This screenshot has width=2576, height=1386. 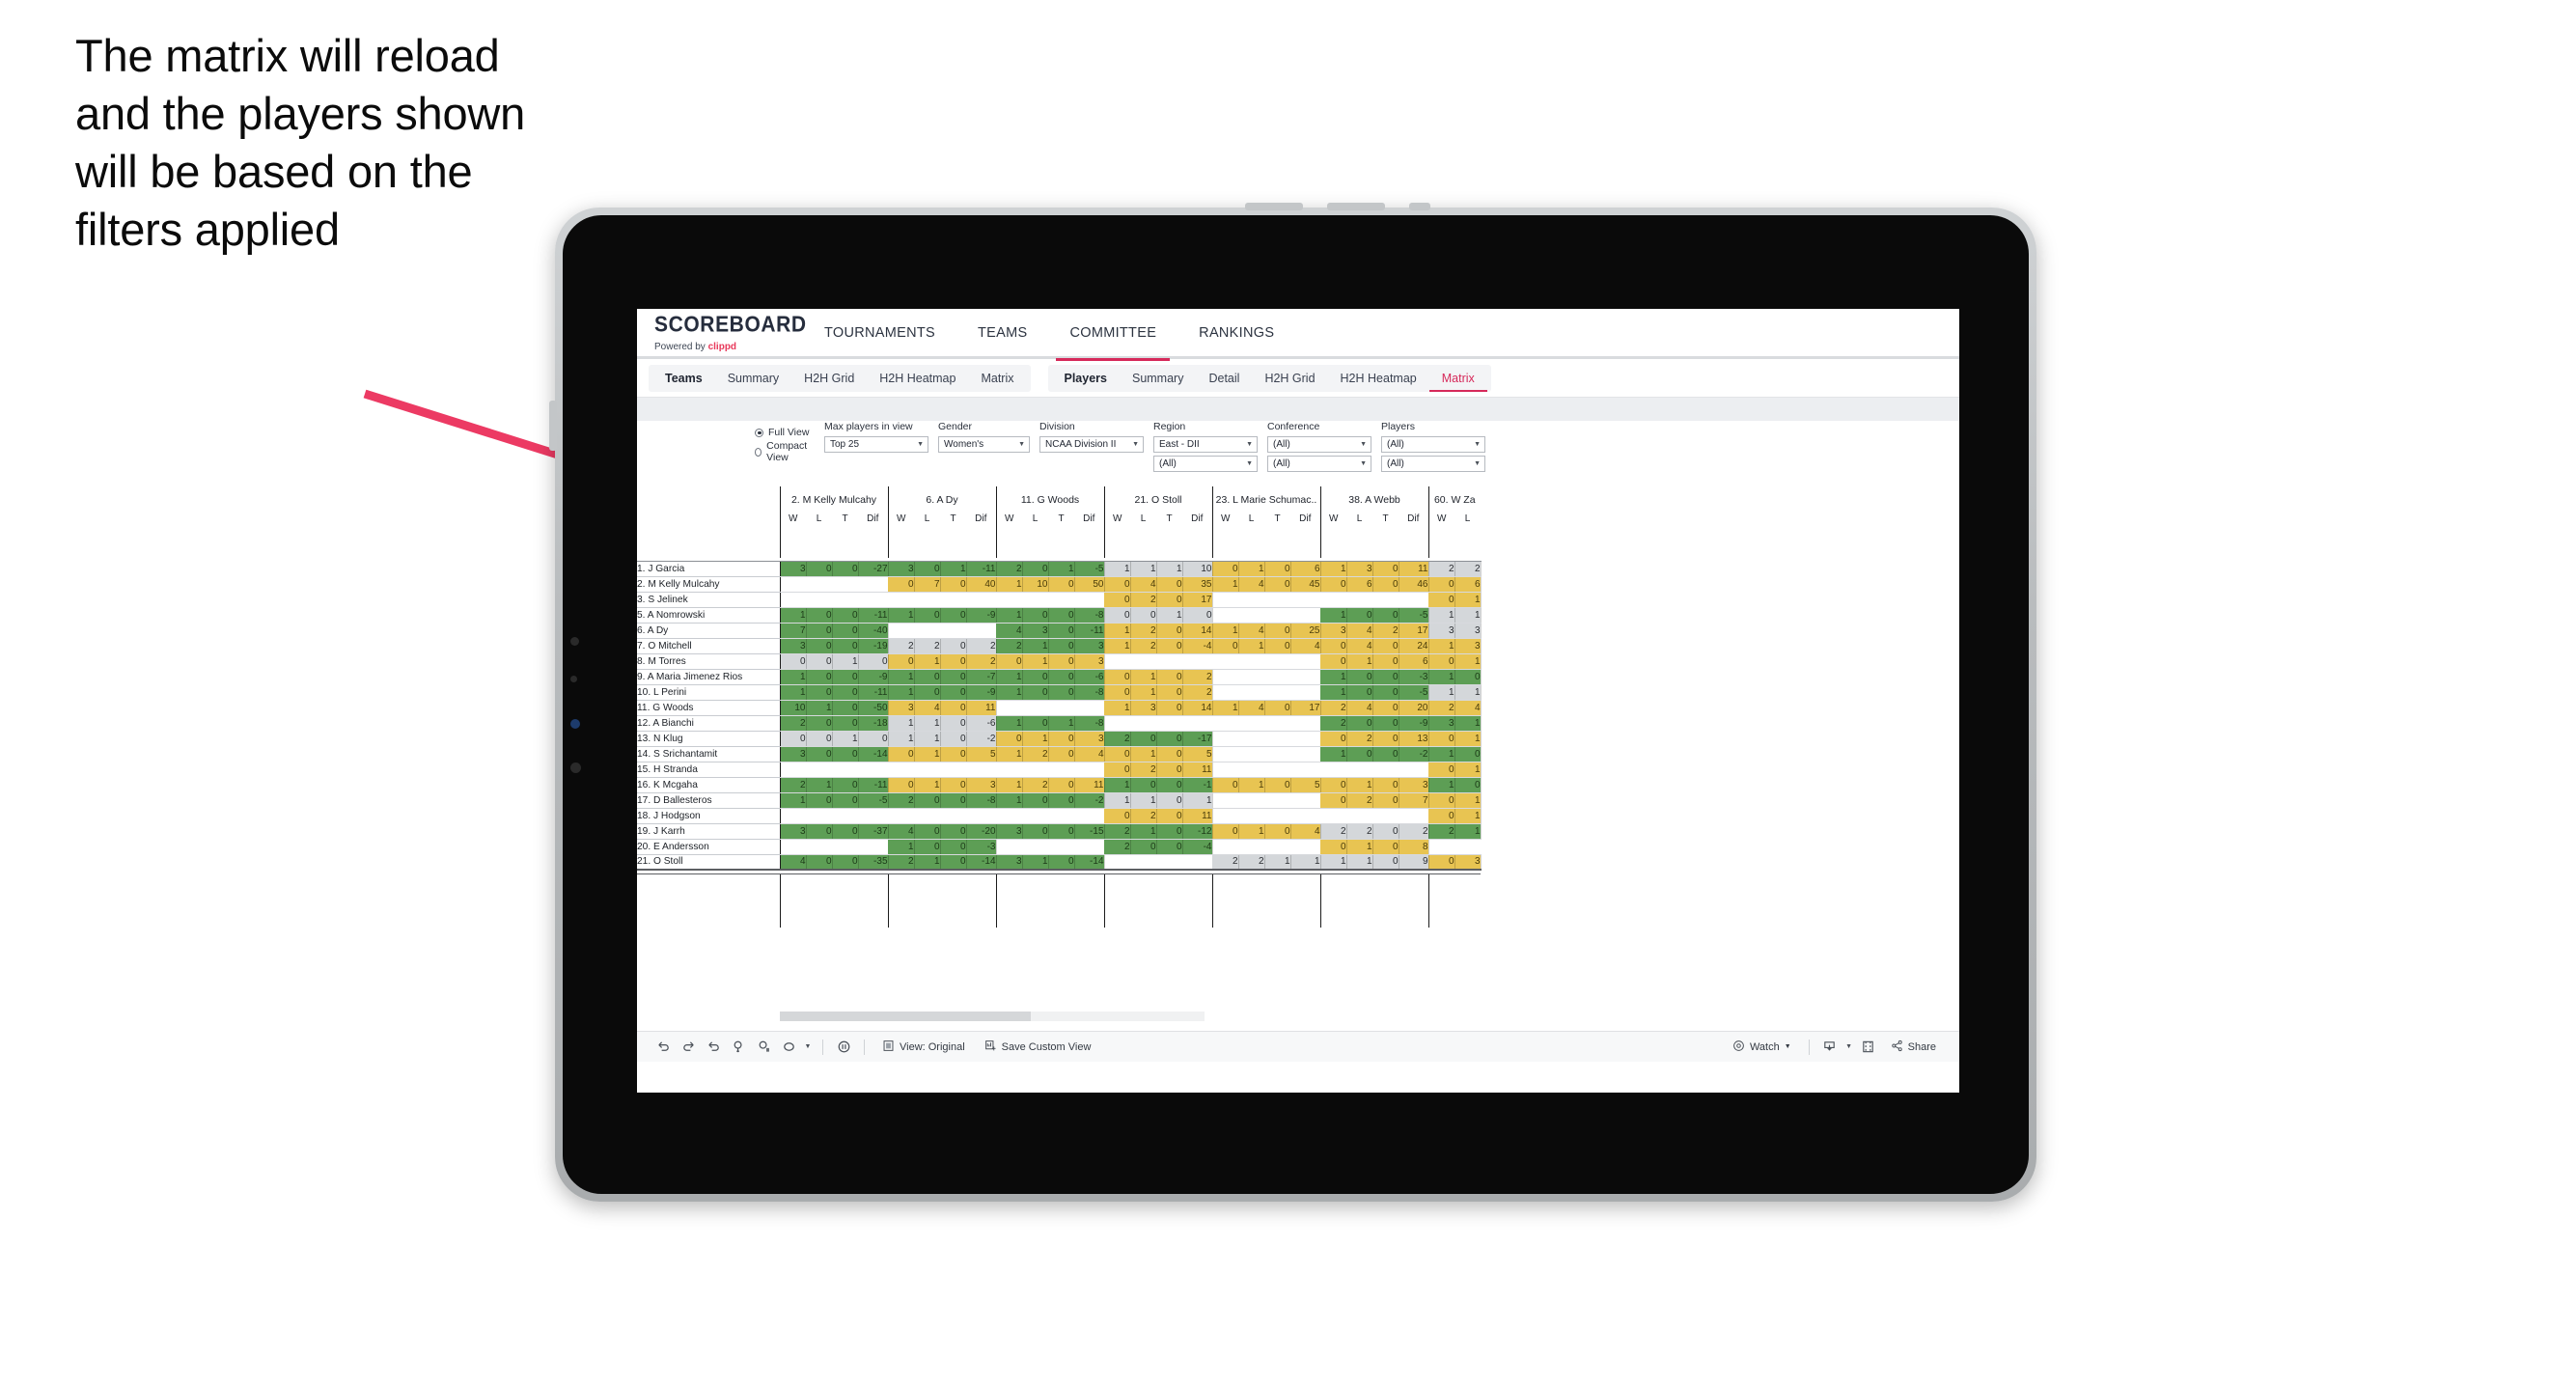 What do you see at coordinates (873, 723) in the screenshot?
I see `matrix-cell: -18` at bounding box center [873, 723].